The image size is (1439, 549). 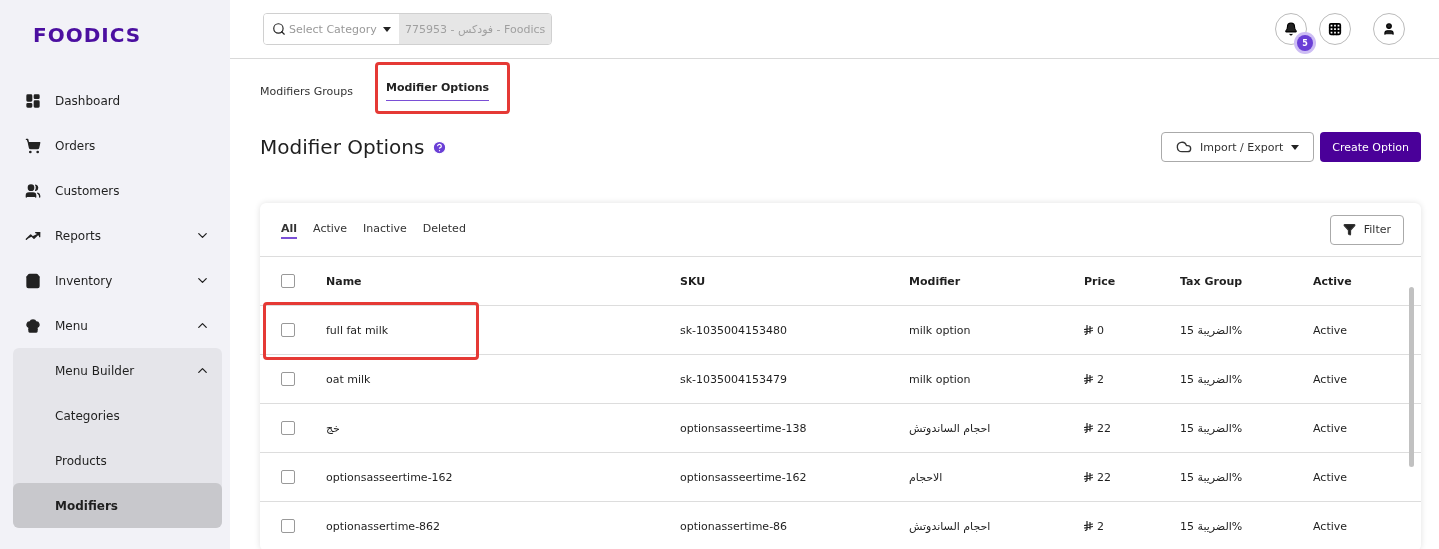 I want to click on sidebar-item: Modifiers, so click(x=117, y=505).